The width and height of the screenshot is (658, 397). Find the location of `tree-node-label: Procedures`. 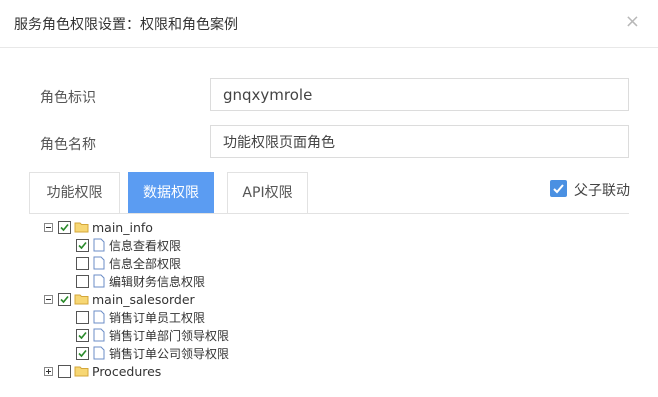

tree-node-label: Procedures is located at coordinates (126, 372).